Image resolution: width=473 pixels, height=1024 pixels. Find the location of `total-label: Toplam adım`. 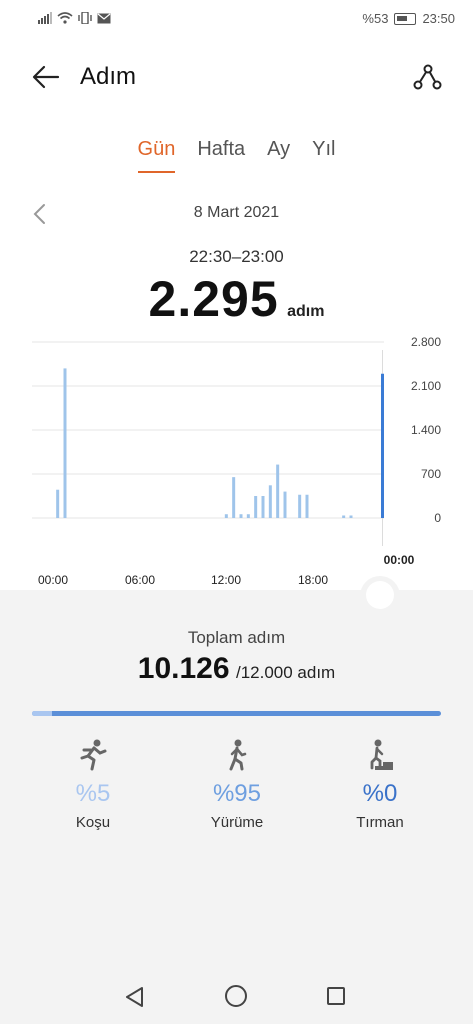

total-label: Toplam adım is located at coordinates (236, 637).